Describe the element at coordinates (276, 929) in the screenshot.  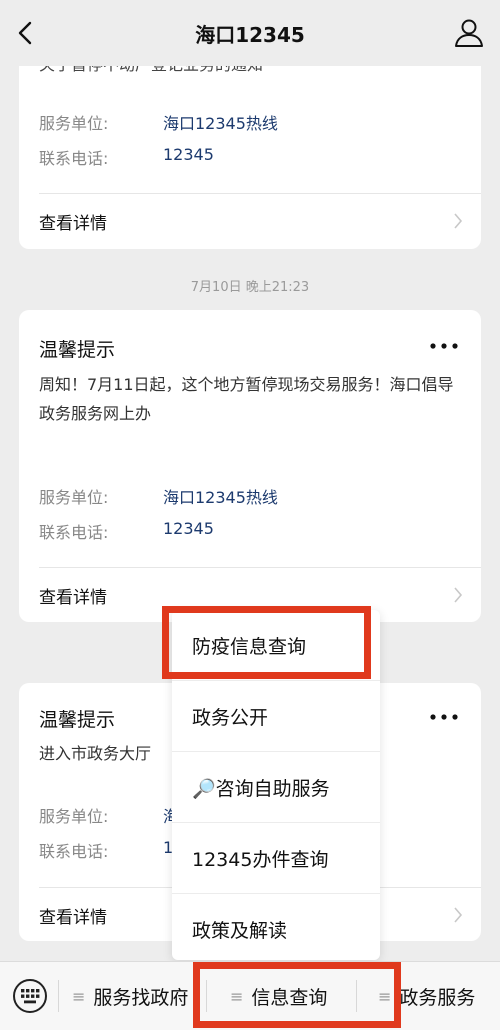
I see `menu-item-policy-interpretation: 政策及解读` at that location.